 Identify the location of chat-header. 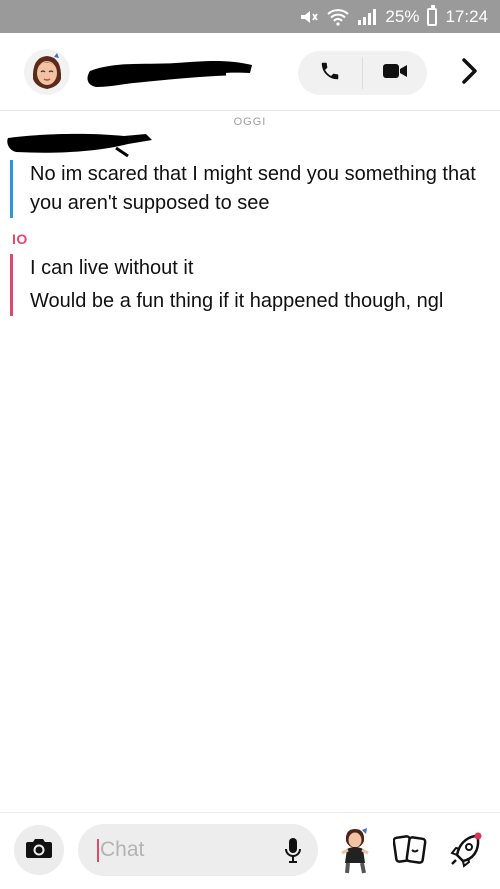
(250, 72).